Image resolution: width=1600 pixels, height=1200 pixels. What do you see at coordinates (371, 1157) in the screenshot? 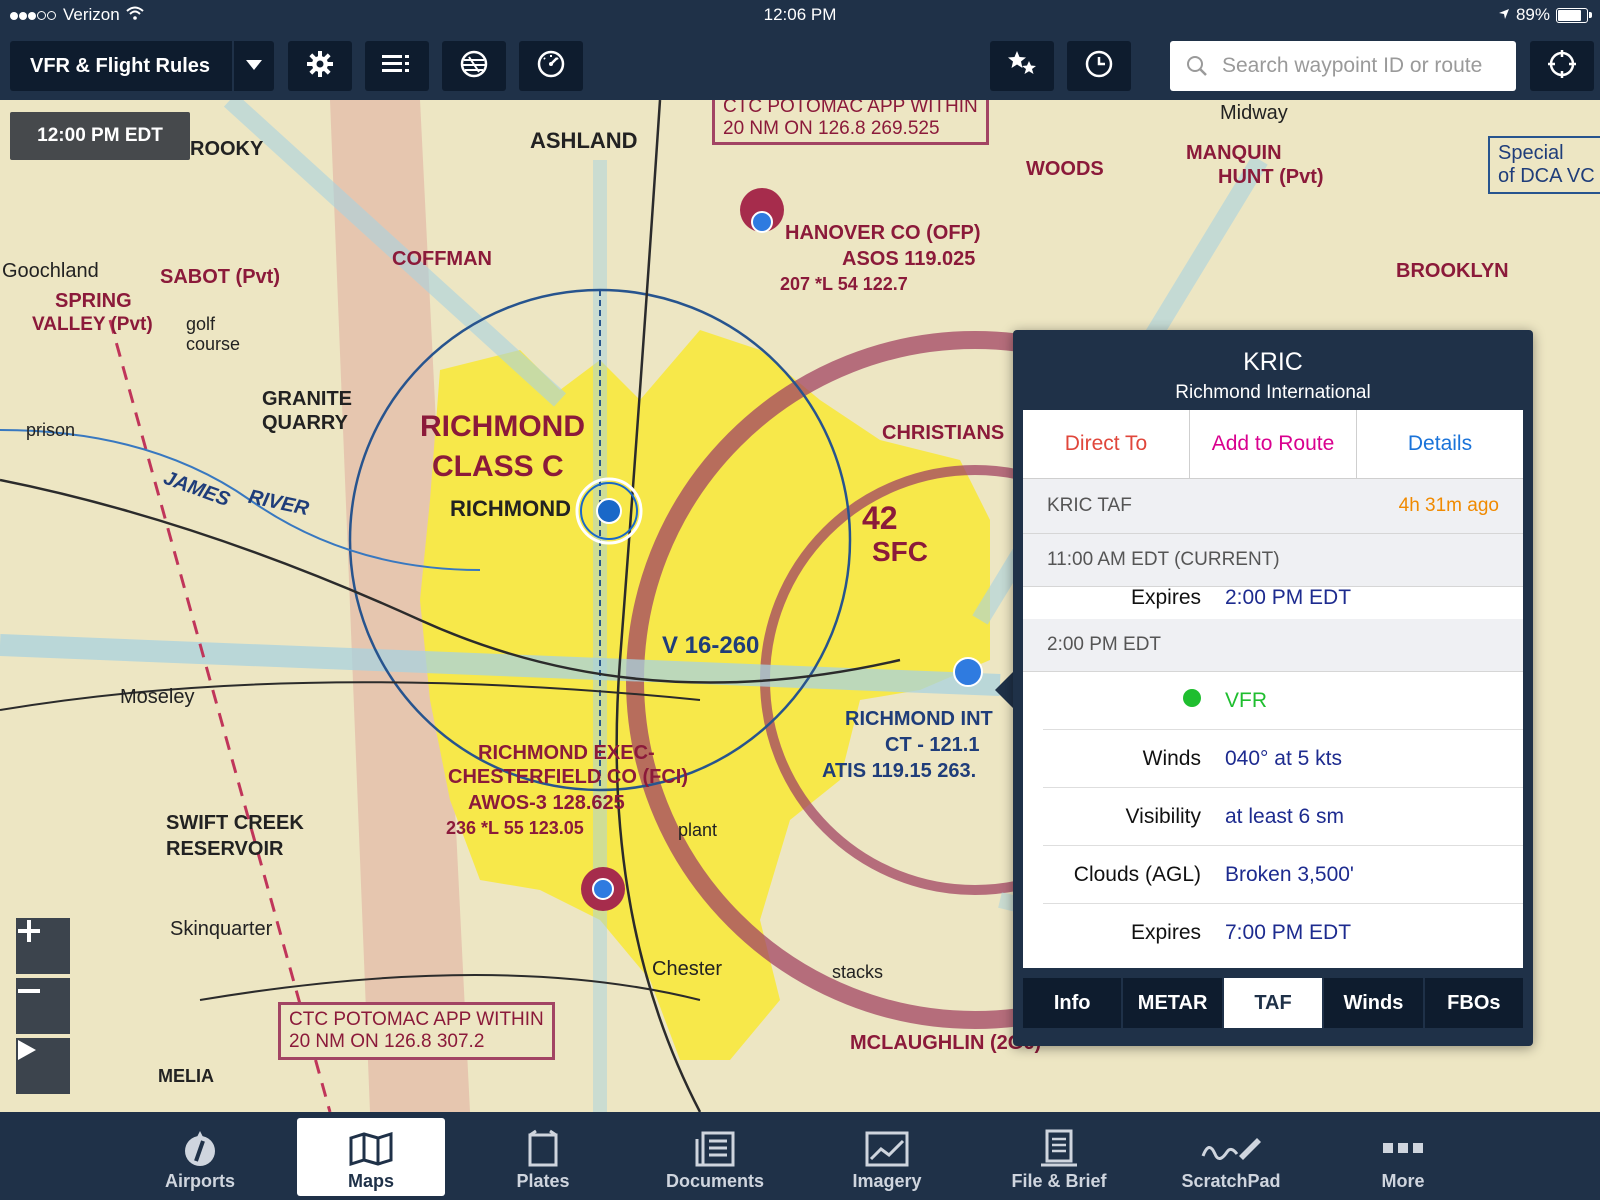
I see `tab-maps: Maps` at bounding box center [371, 1157].